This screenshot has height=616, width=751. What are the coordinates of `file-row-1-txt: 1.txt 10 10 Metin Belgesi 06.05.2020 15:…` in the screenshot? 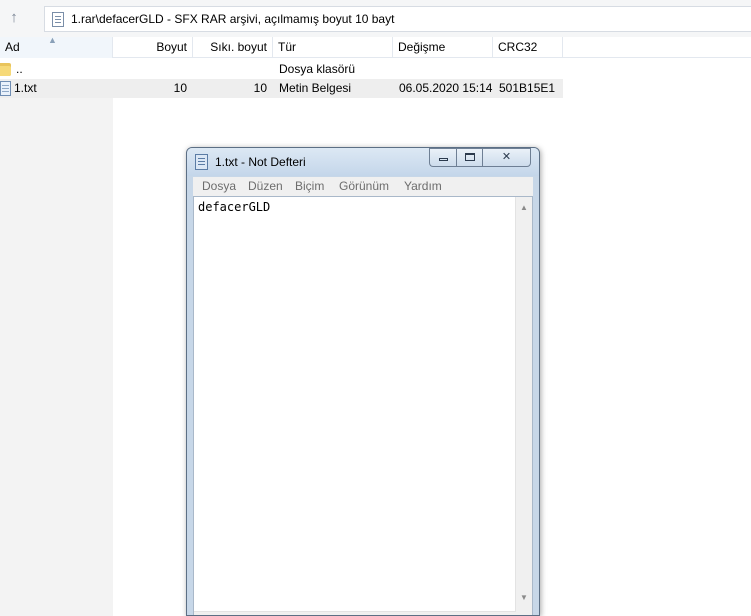 It's located at (281, 88).